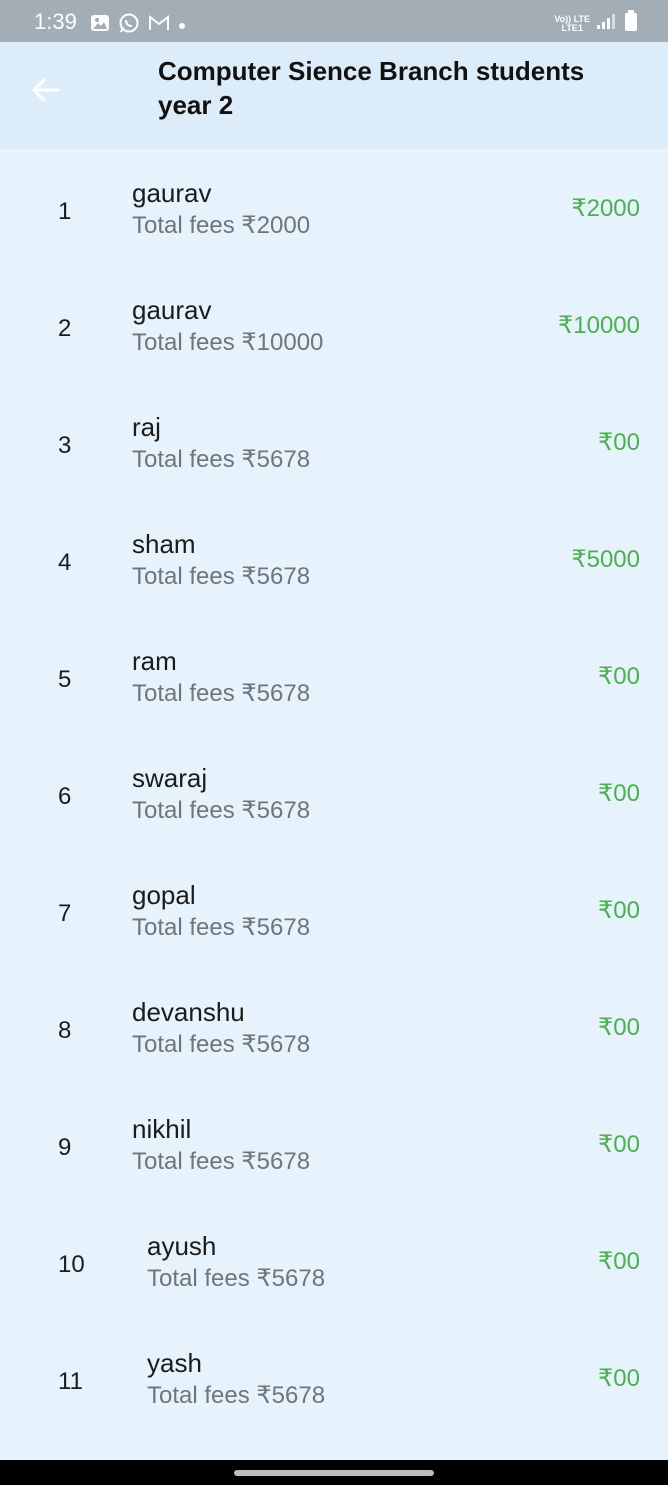  Describe the element at coordinates (182, 1246) in the screenshot. I see `student-name: ayush` at that location.